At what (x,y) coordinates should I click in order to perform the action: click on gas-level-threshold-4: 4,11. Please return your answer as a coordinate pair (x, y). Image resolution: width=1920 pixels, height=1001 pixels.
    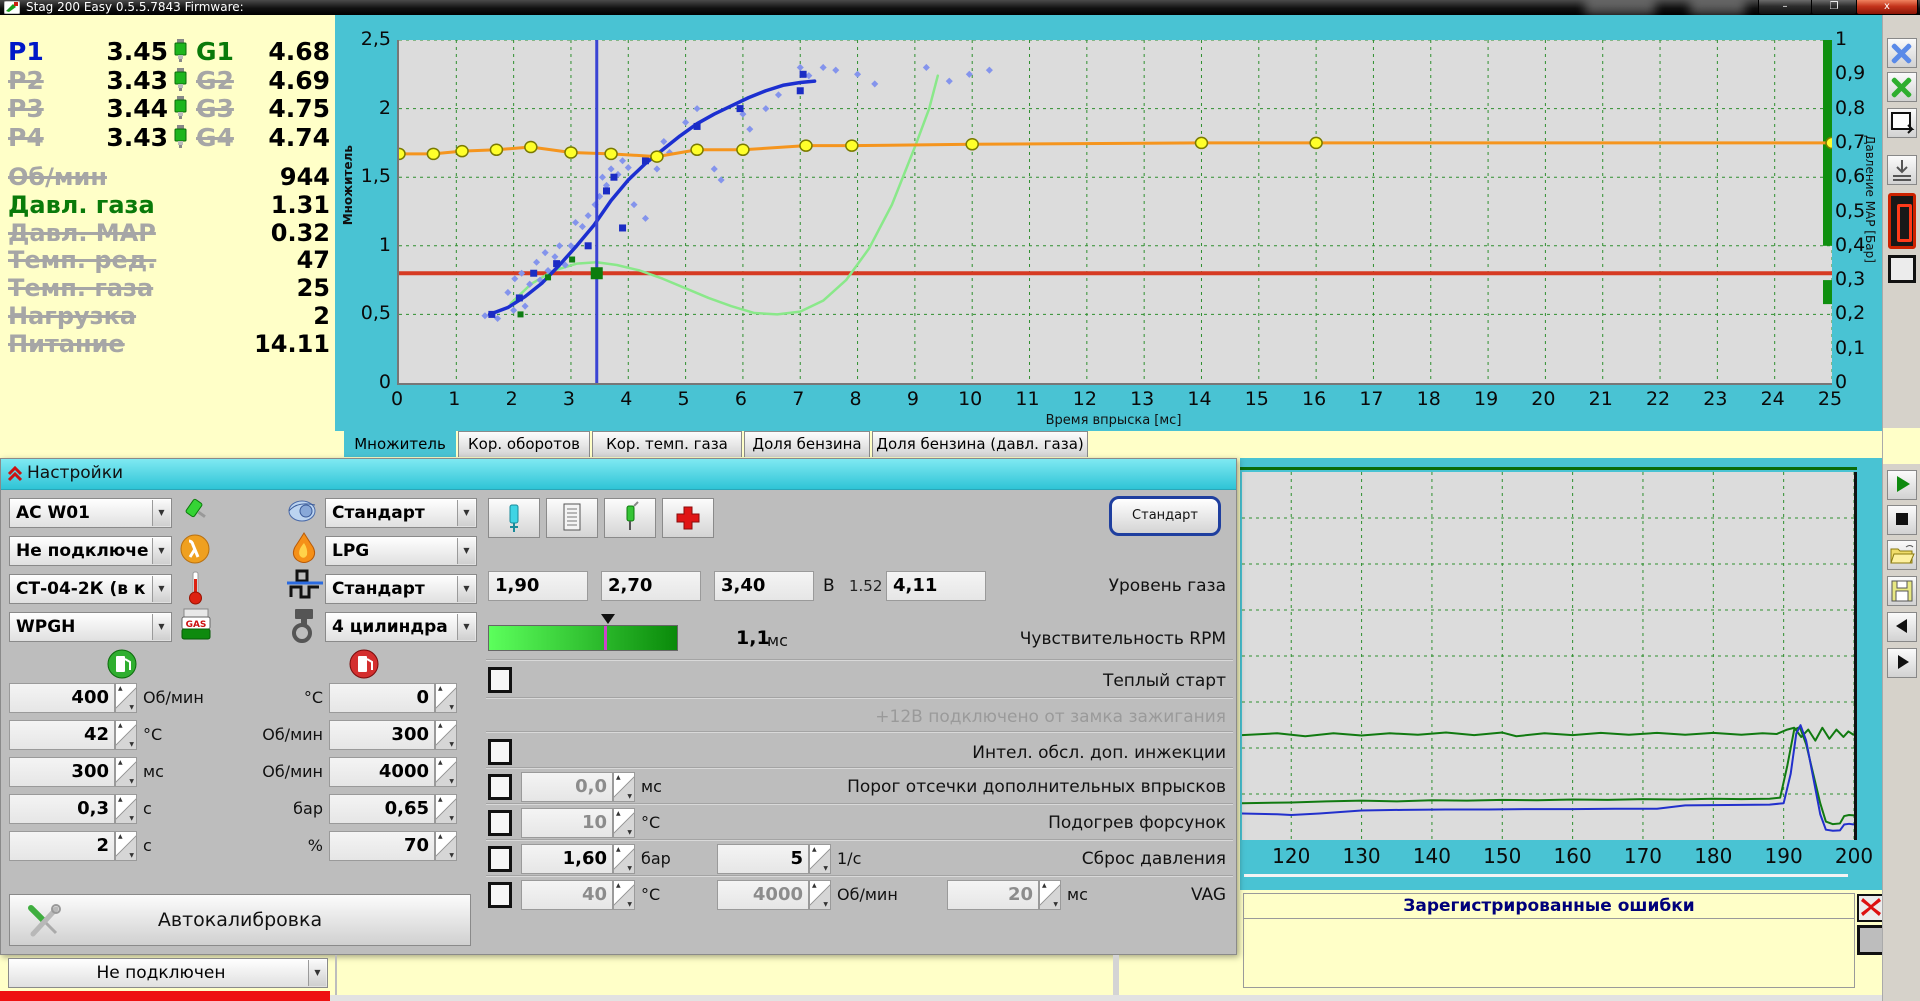
    Looking at the image, I should click on (936, 586).